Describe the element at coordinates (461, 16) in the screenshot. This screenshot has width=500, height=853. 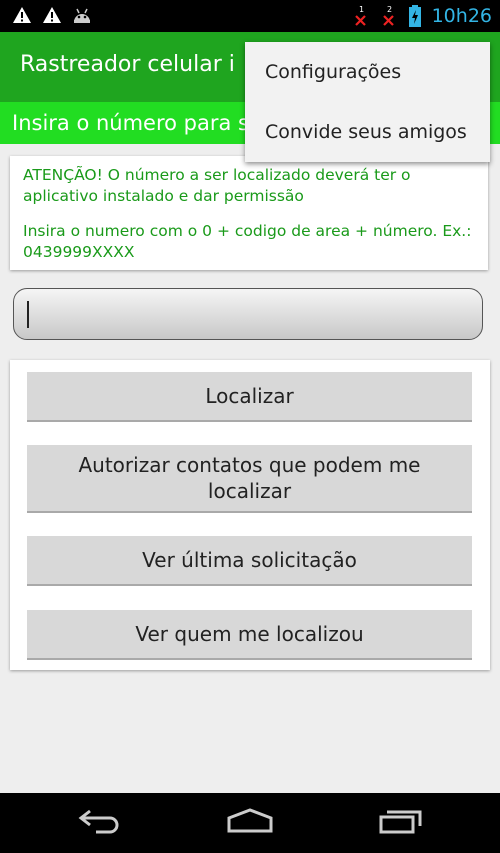
I see `clock: 10h26` at that location.